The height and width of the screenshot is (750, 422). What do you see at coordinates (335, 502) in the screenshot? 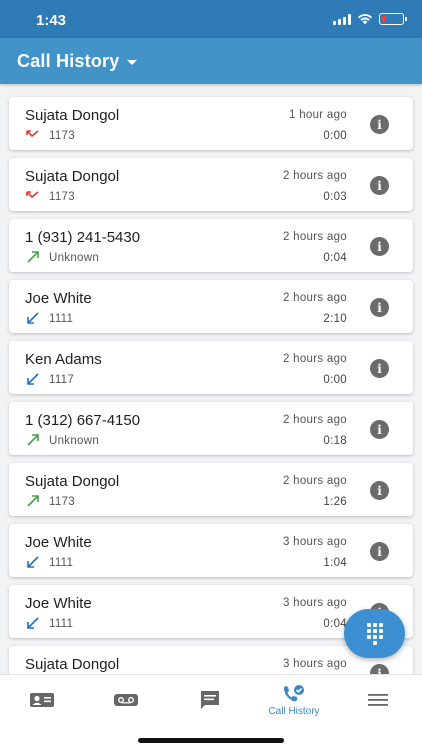
I see `call-duration: 1:26` at bounding box center [335, 502].